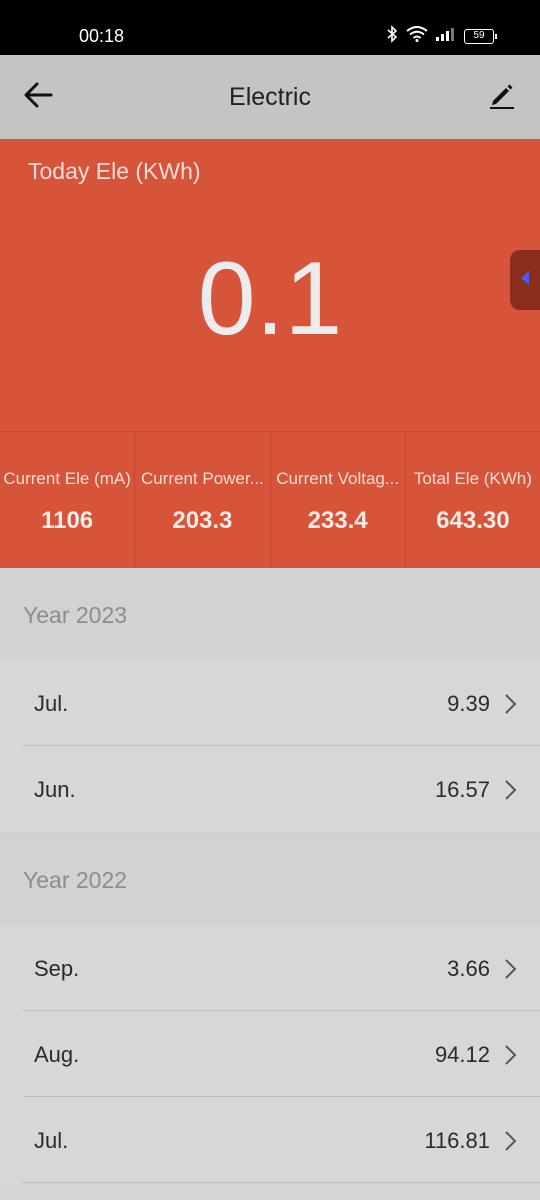 Image resolution: width=540 pixels, height=1200 pixels. I want to click on today-energy-label: Today Ele (KWh), so click(114, 171).